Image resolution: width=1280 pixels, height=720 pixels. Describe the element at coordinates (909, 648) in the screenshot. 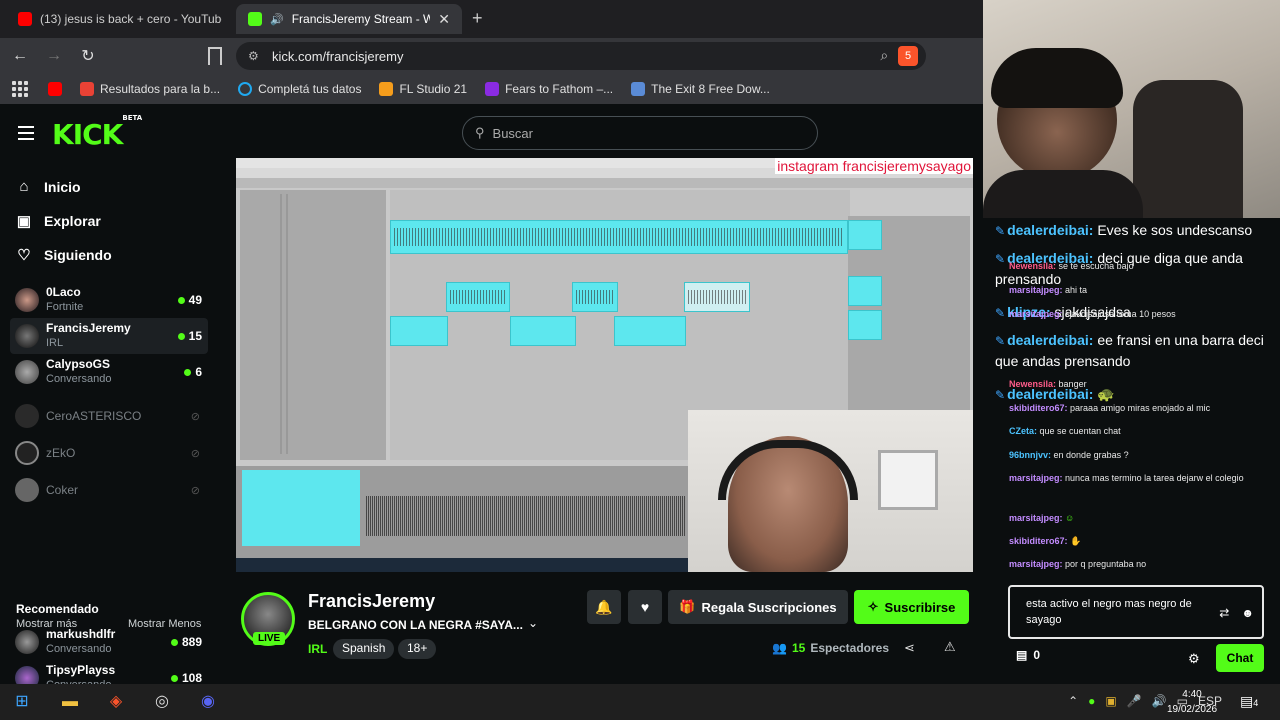

I see `share-icon: ⋖` at that location.